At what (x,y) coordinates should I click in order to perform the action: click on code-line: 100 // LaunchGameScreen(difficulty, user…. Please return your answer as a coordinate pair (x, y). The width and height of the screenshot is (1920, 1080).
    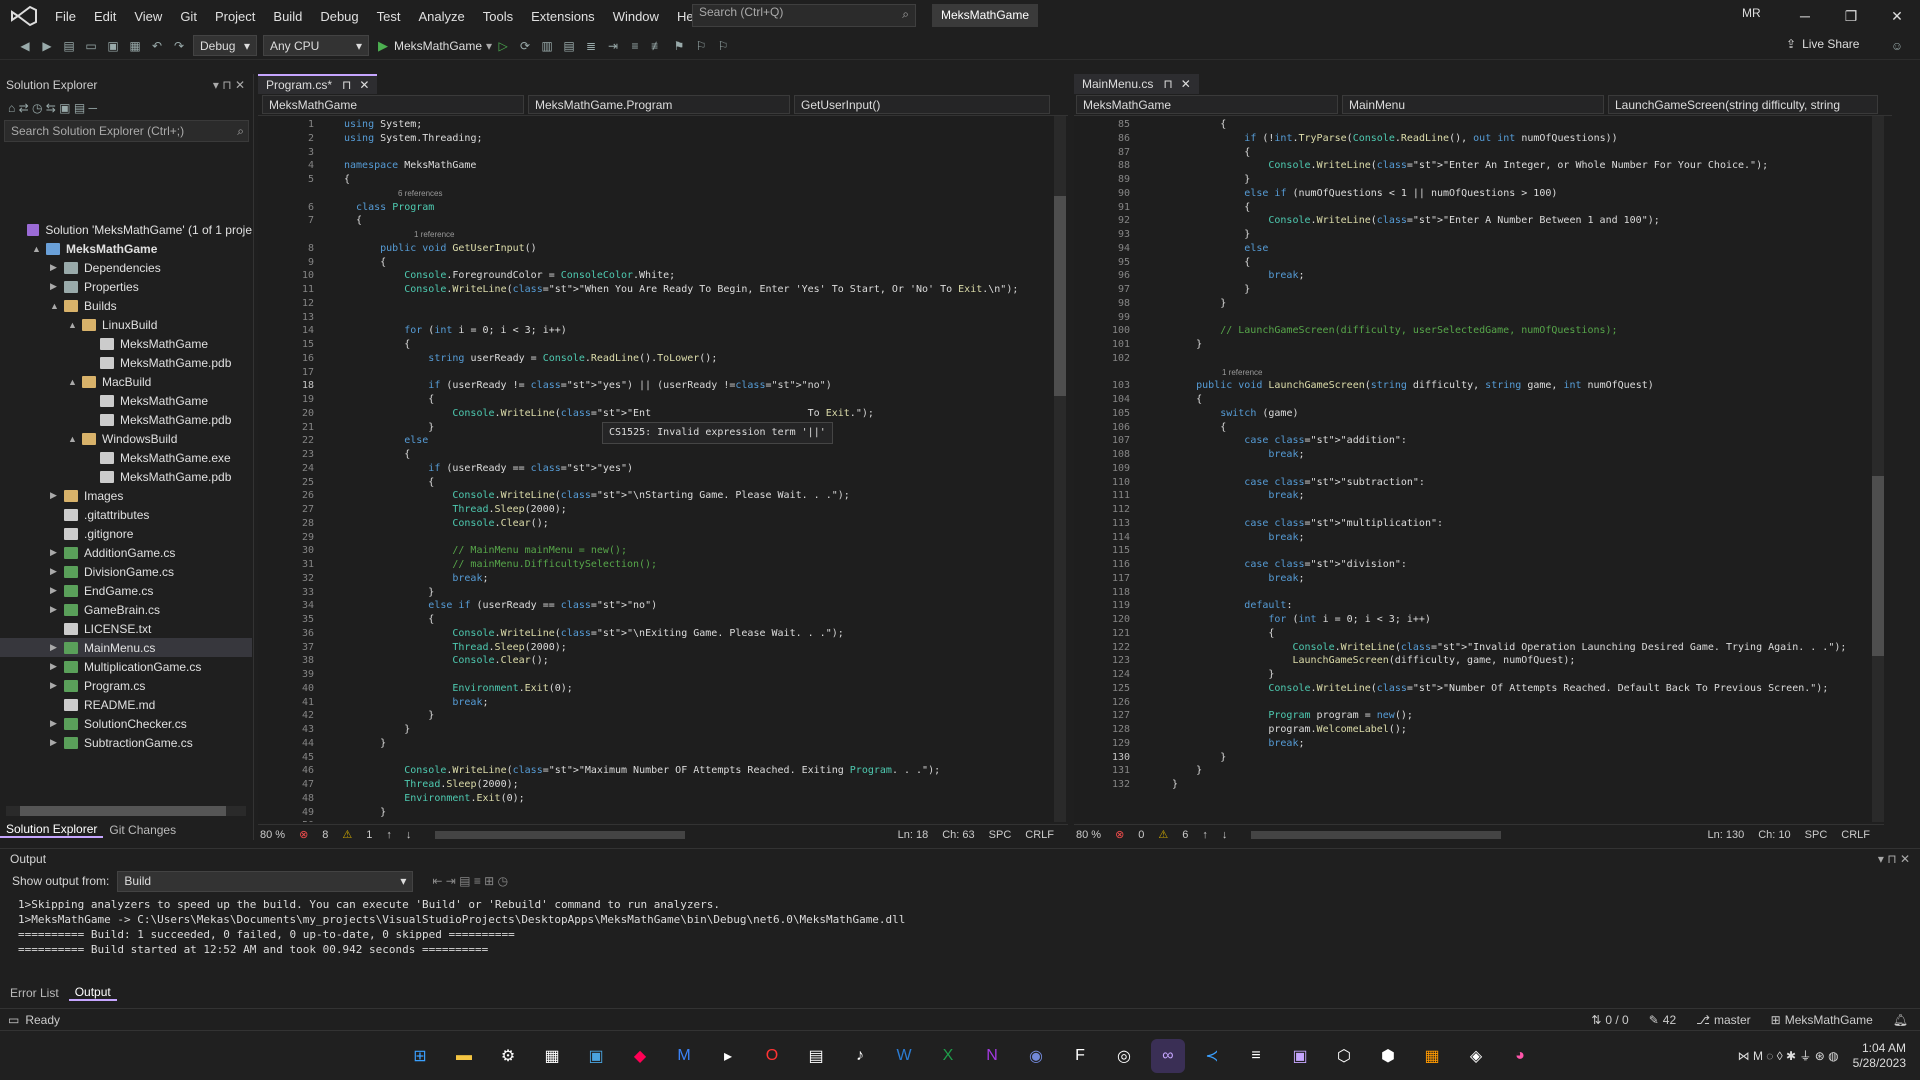
    Looking at the image, I should click on (1477, 331).